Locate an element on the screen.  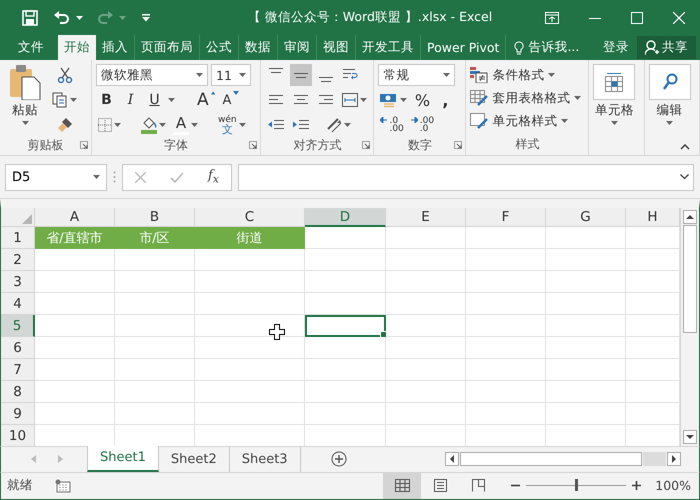
collapse-ribbon-icon is located at coordinates (685, 147).